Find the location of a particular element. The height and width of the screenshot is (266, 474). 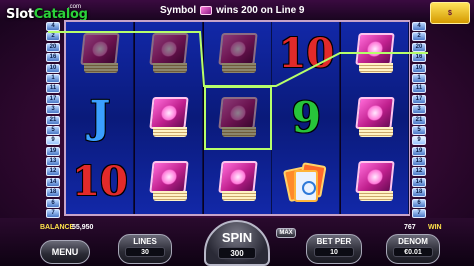

symbol-j: J is located at coordinates (100, 118).